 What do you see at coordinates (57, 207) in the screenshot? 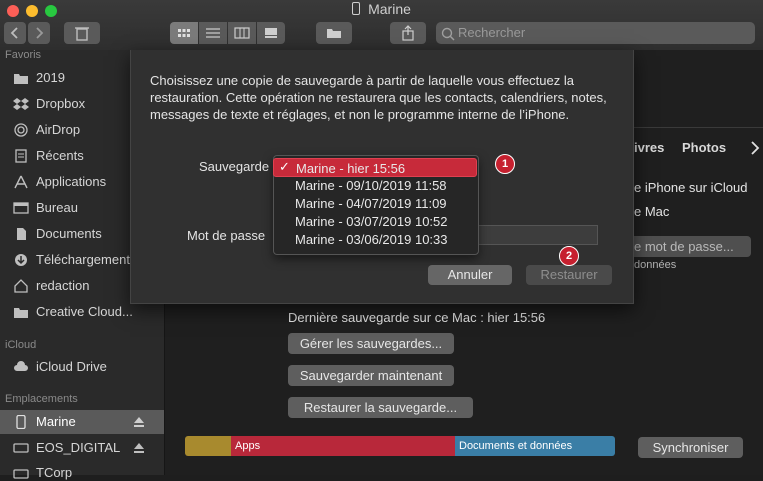
I see `sidebar-item-desktop: Bureau` at bounding box center [57, 207].